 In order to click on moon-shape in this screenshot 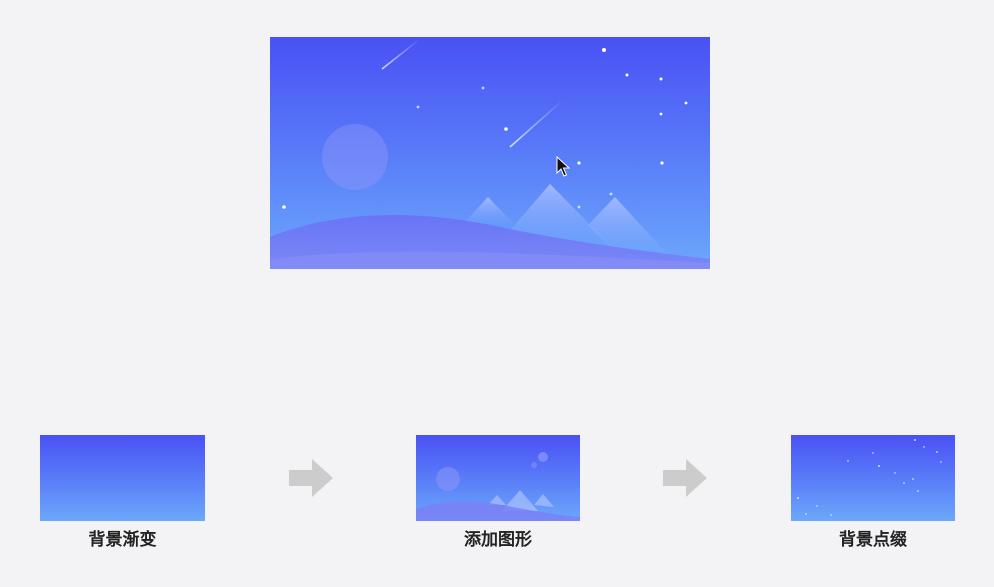, I will do `click(355, 157)`.